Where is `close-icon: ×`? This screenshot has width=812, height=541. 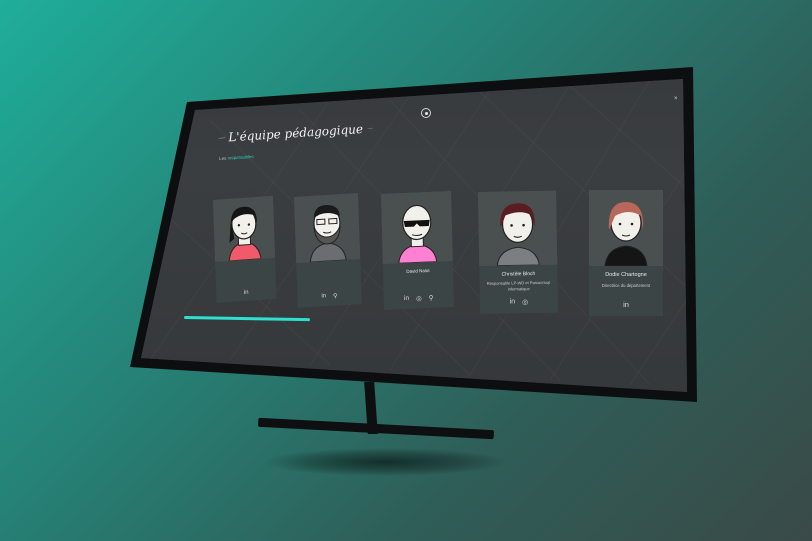
close-icon: × is located at coordinates (676, 99).